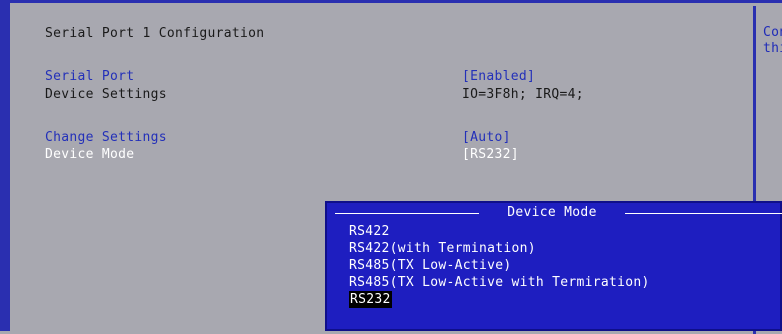  What do you see at coordinates (395, 96) in the screenshot?
I see `device-settings-row: Device Settings IO=3F8h; IRQ=4;` at bounding box center [395, 96].